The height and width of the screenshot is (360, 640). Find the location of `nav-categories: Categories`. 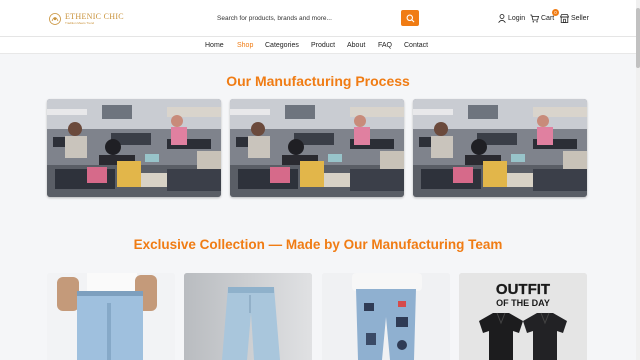

nav-categories: Categories is located at coordinates (282, 45).